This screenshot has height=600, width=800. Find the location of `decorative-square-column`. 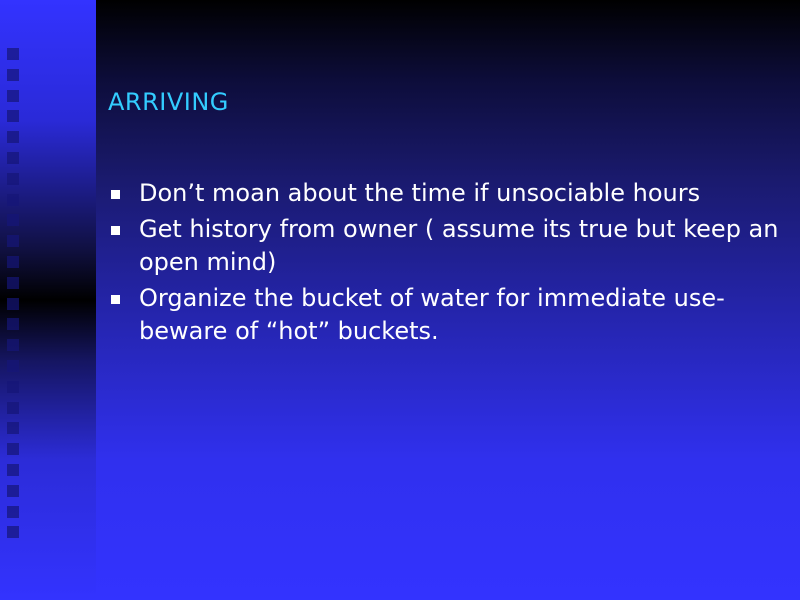

decorative-square-column is located at coordinates (13, 297).